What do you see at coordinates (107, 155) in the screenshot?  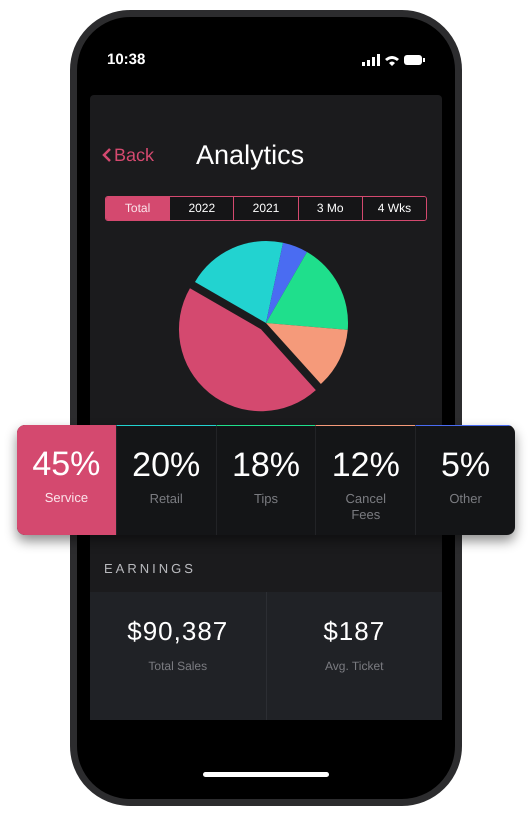 I see `chevron-left-icon` at bounding box center [107, 155].